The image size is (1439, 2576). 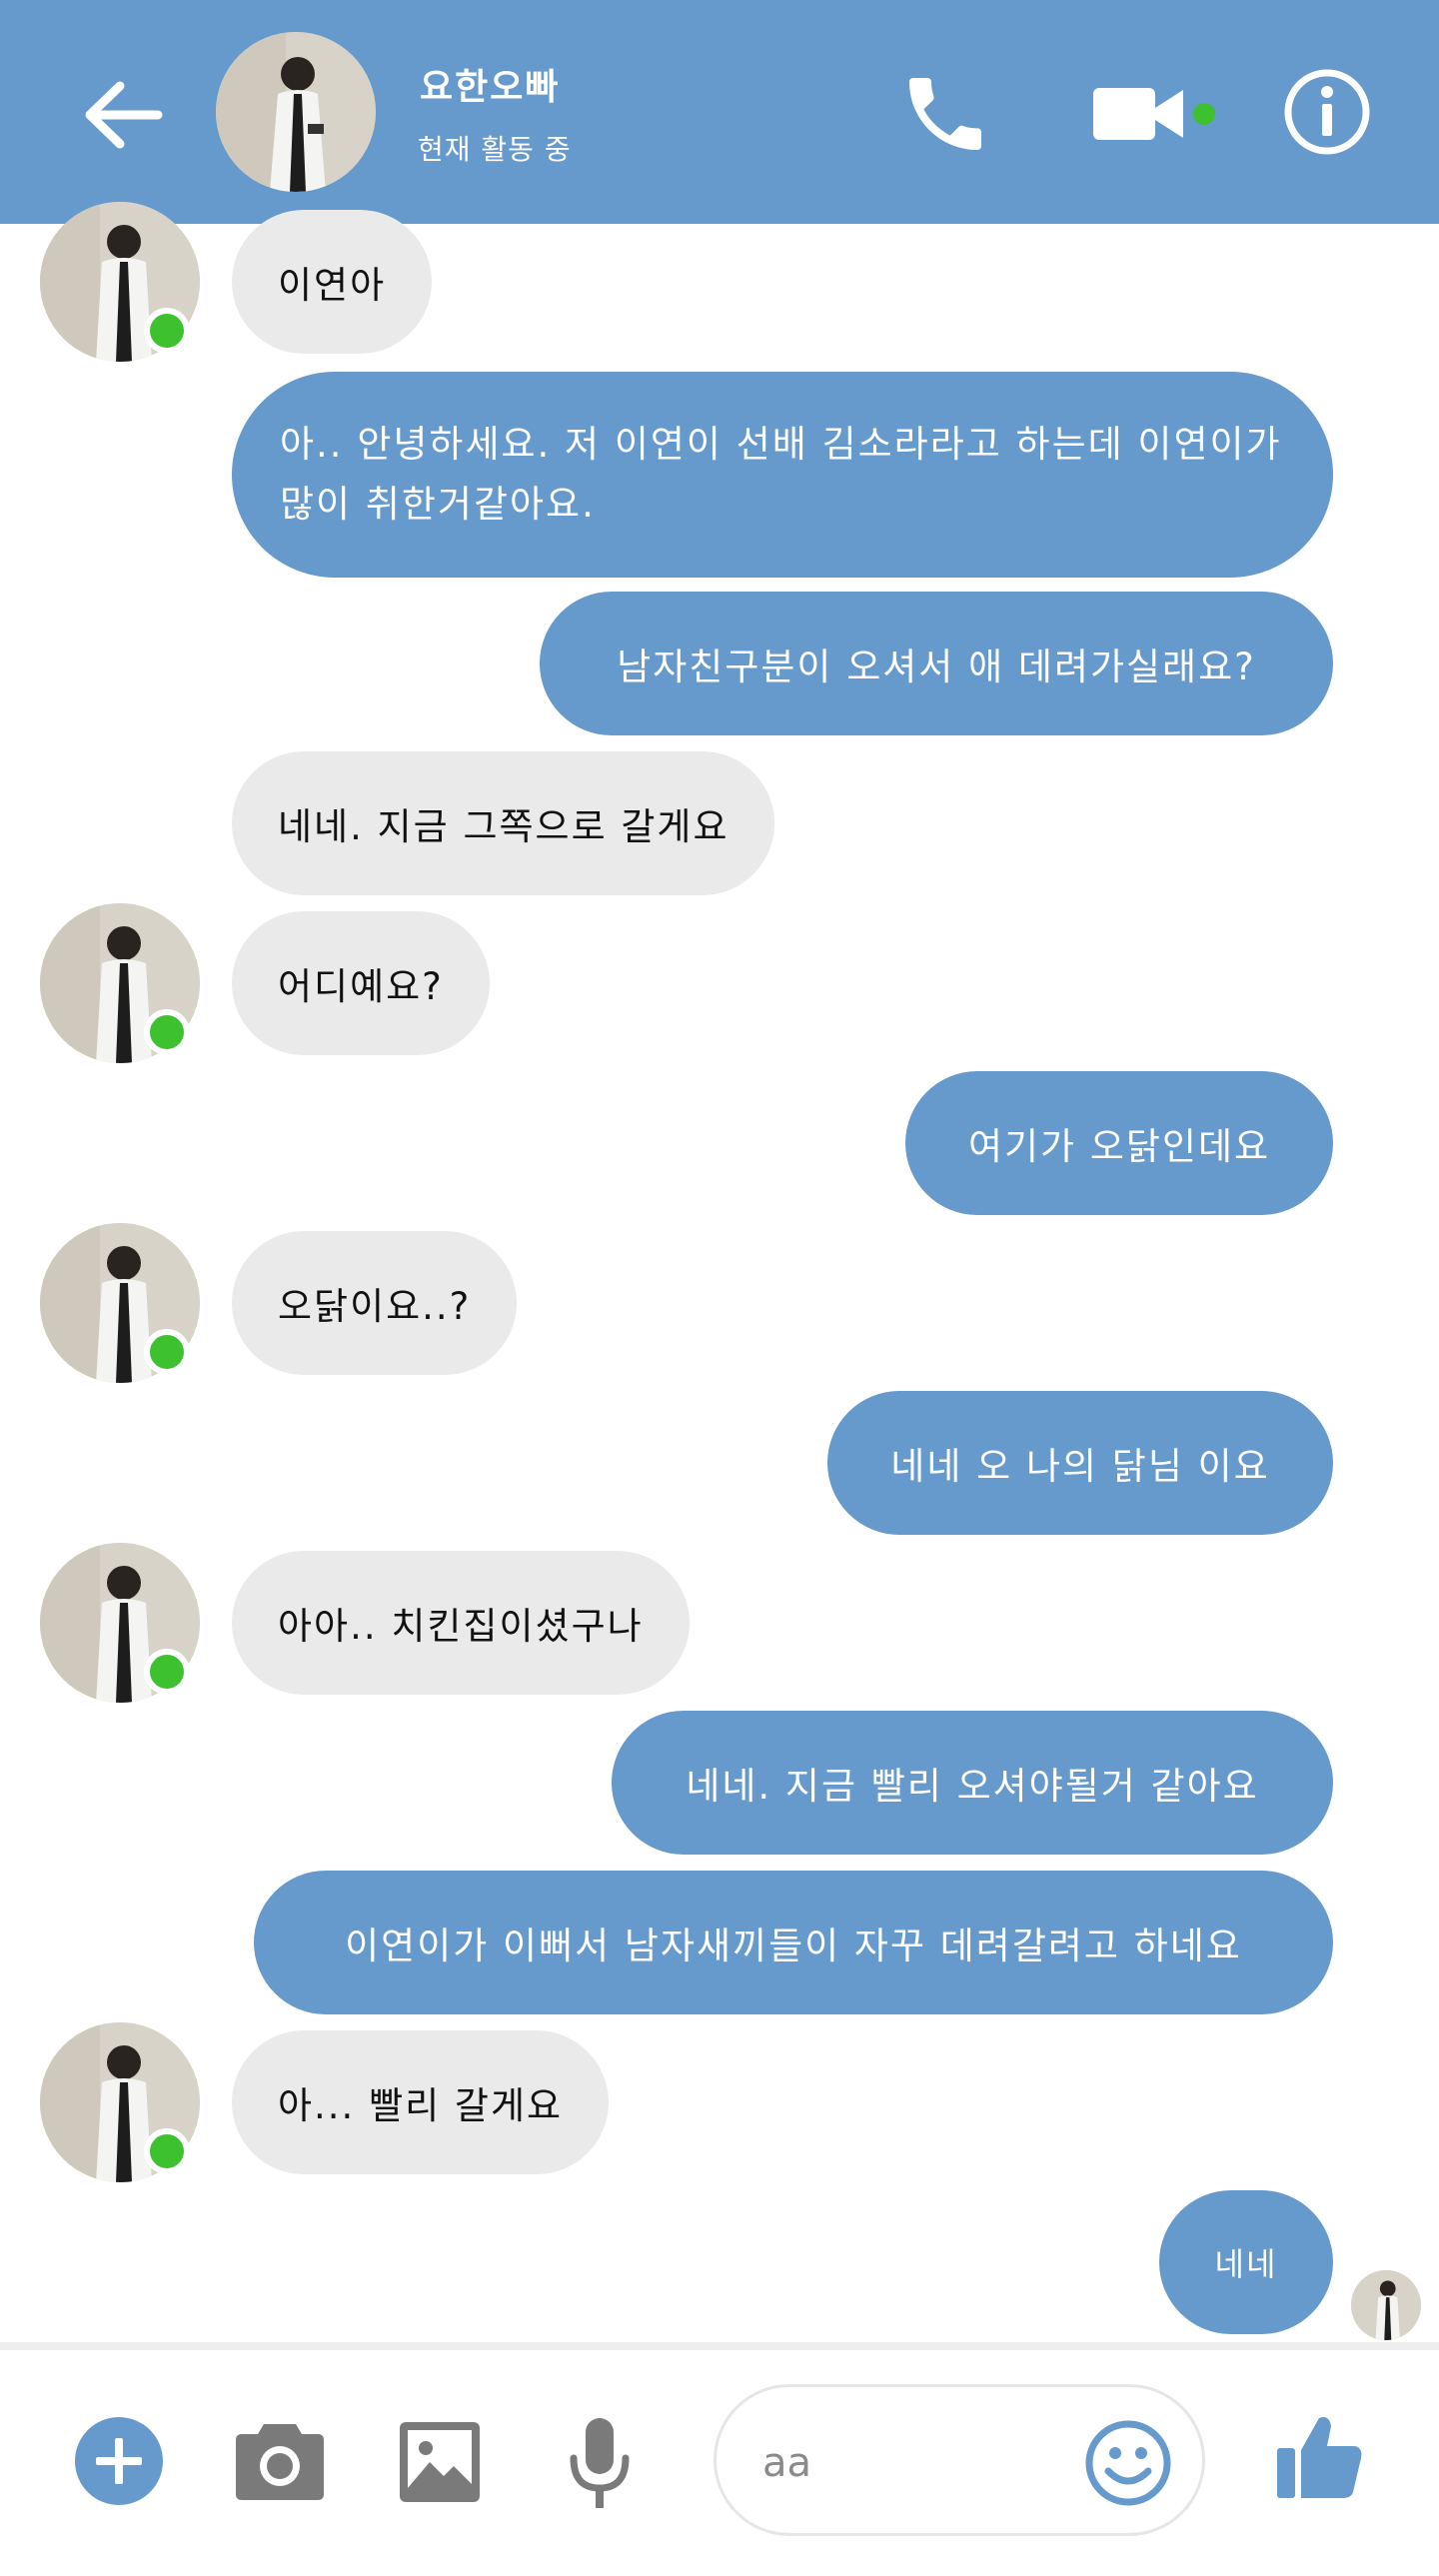 What do you see at coordinates (421, 2102) in the screenshot?
I see `message-bubble-received: 아... 빨리 갈게요` at bounding box center [421, 2102].